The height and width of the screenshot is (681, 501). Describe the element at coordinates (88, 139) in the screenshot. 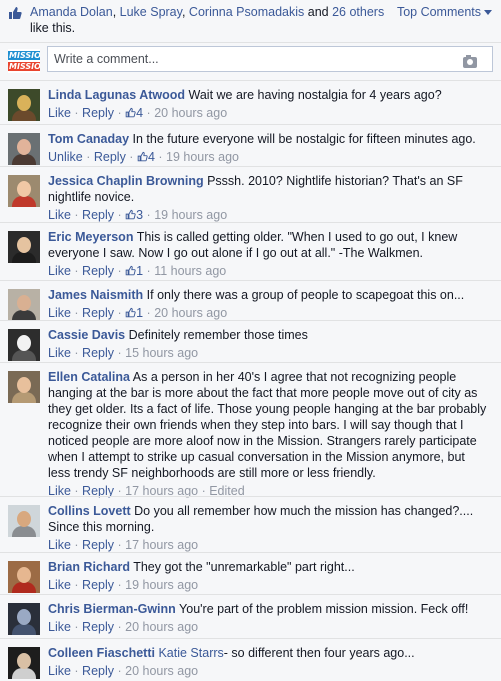

I see `commenter-name-link: Tom Canaday` at that location.